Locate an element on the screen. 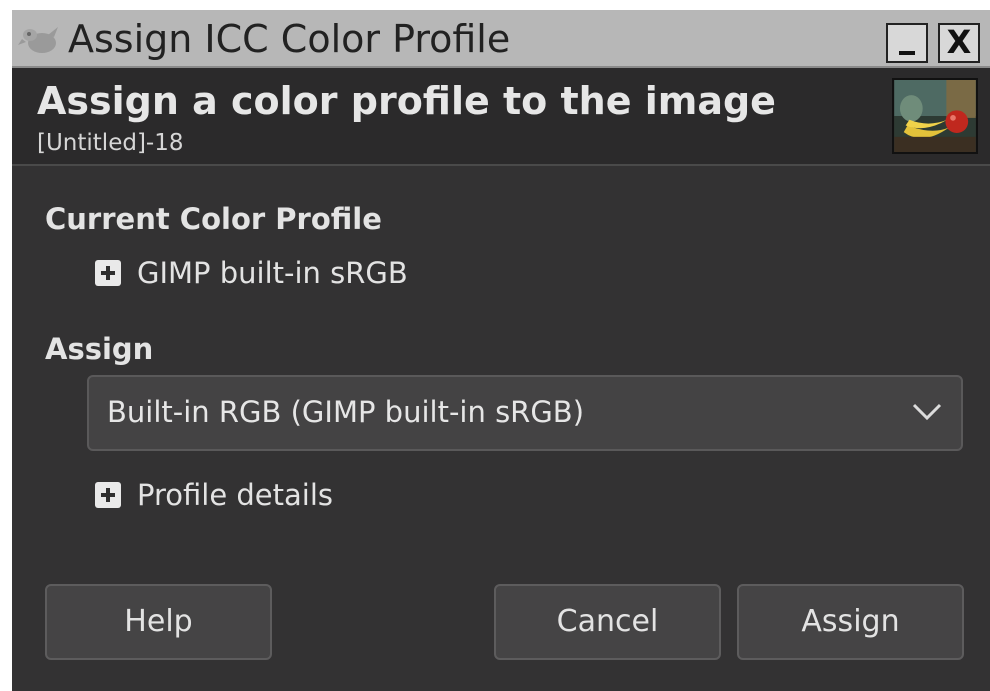 Image resolution: width=990 pixels, height=691 pixels. close-button: X is located at coordinates (959, 43).